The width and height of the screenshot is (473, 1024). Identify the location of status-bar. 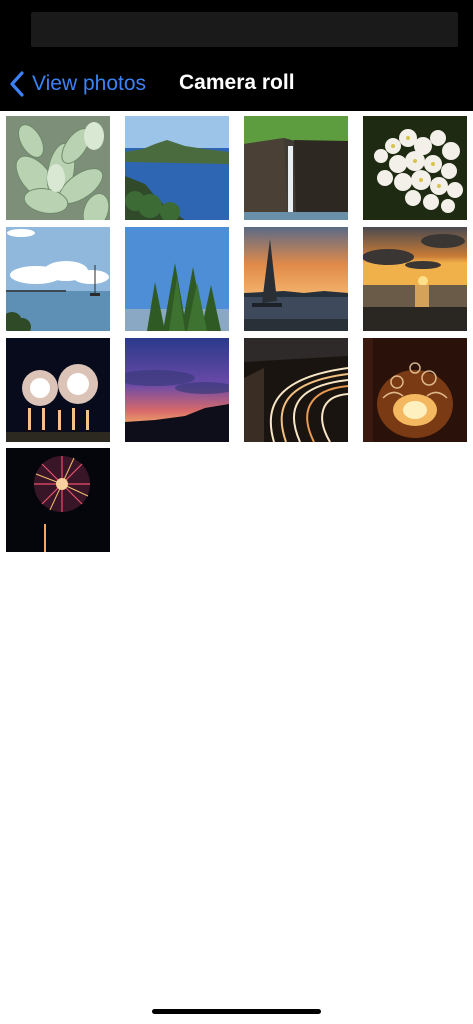
(244, 29).